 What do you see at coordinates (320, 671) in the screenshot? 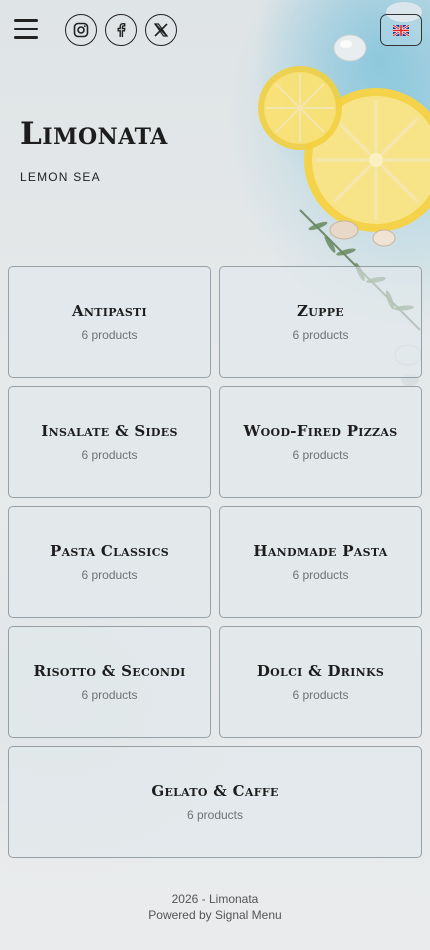
I see `category-name: Dolci & Drinks` at bounding box center [320, 671].